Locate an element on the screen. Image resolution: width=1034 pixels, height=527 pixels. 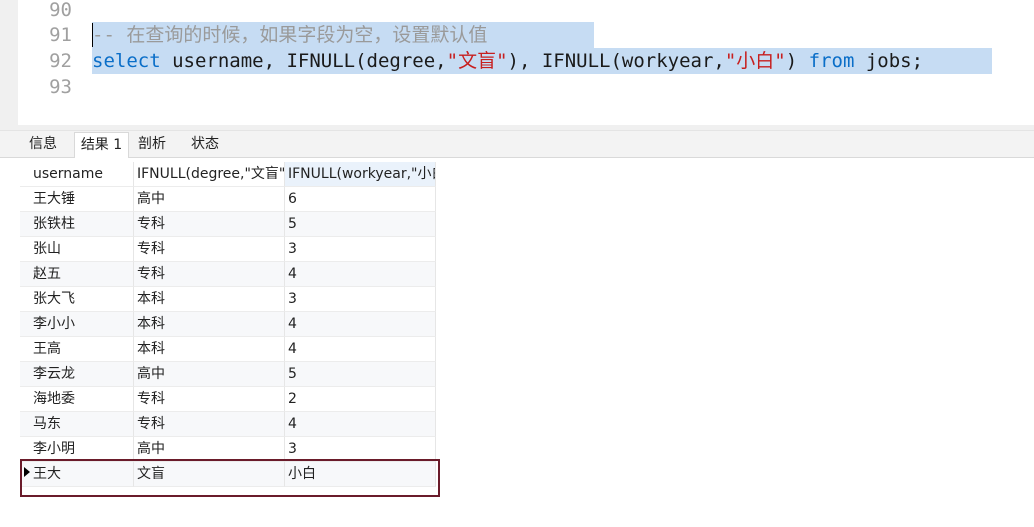
line-number: 90 is located at coordinates (60, 10).